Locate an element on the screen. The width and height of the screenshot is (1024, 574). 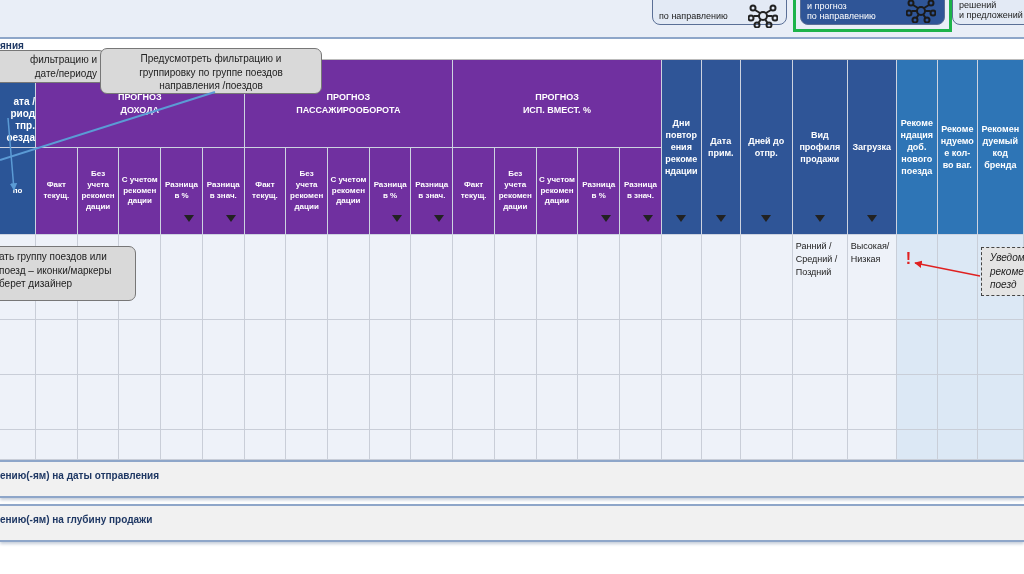
section-heading: ению(-ям) на глубину продажи is located at coordinates (76, 519).